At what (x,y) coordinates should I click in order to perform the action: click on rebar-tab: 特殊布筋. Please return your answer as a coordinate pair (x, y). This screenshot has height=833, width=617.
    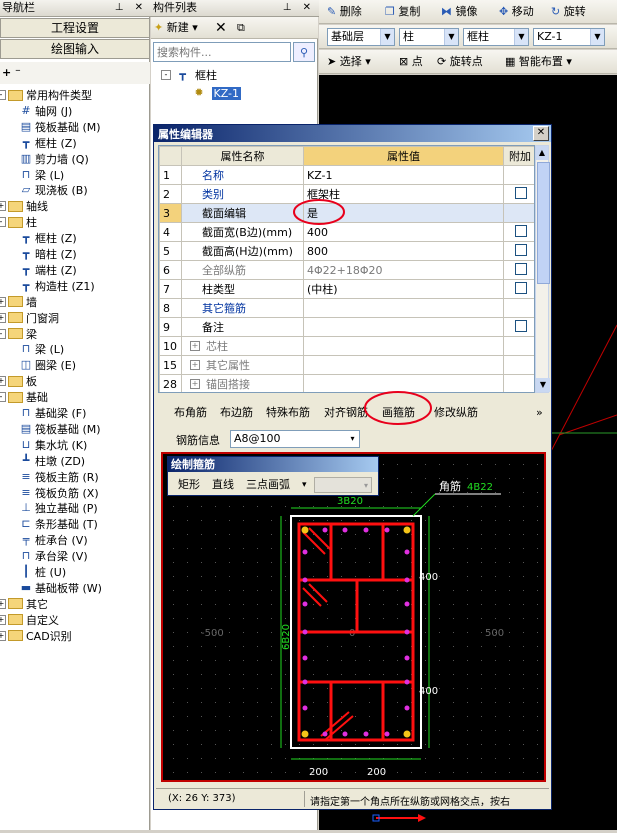
    Looking at the image, I should click on (288, 413).